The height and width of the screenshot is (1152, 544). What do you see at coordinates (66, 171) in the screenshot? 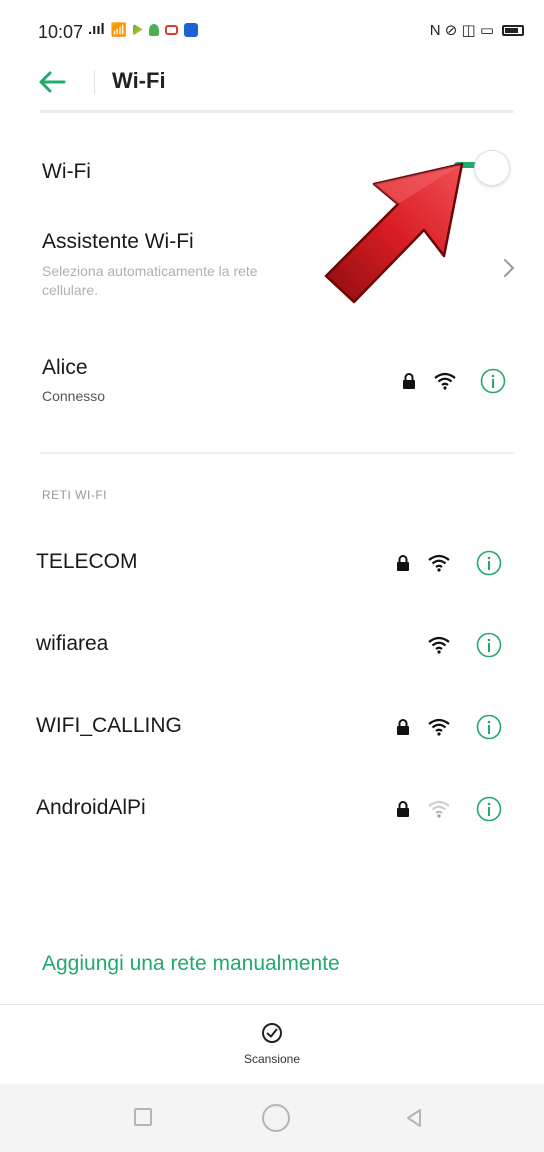
I see `wifi-toggle-label: Wi-Fi` at bounding box center [66, 171].